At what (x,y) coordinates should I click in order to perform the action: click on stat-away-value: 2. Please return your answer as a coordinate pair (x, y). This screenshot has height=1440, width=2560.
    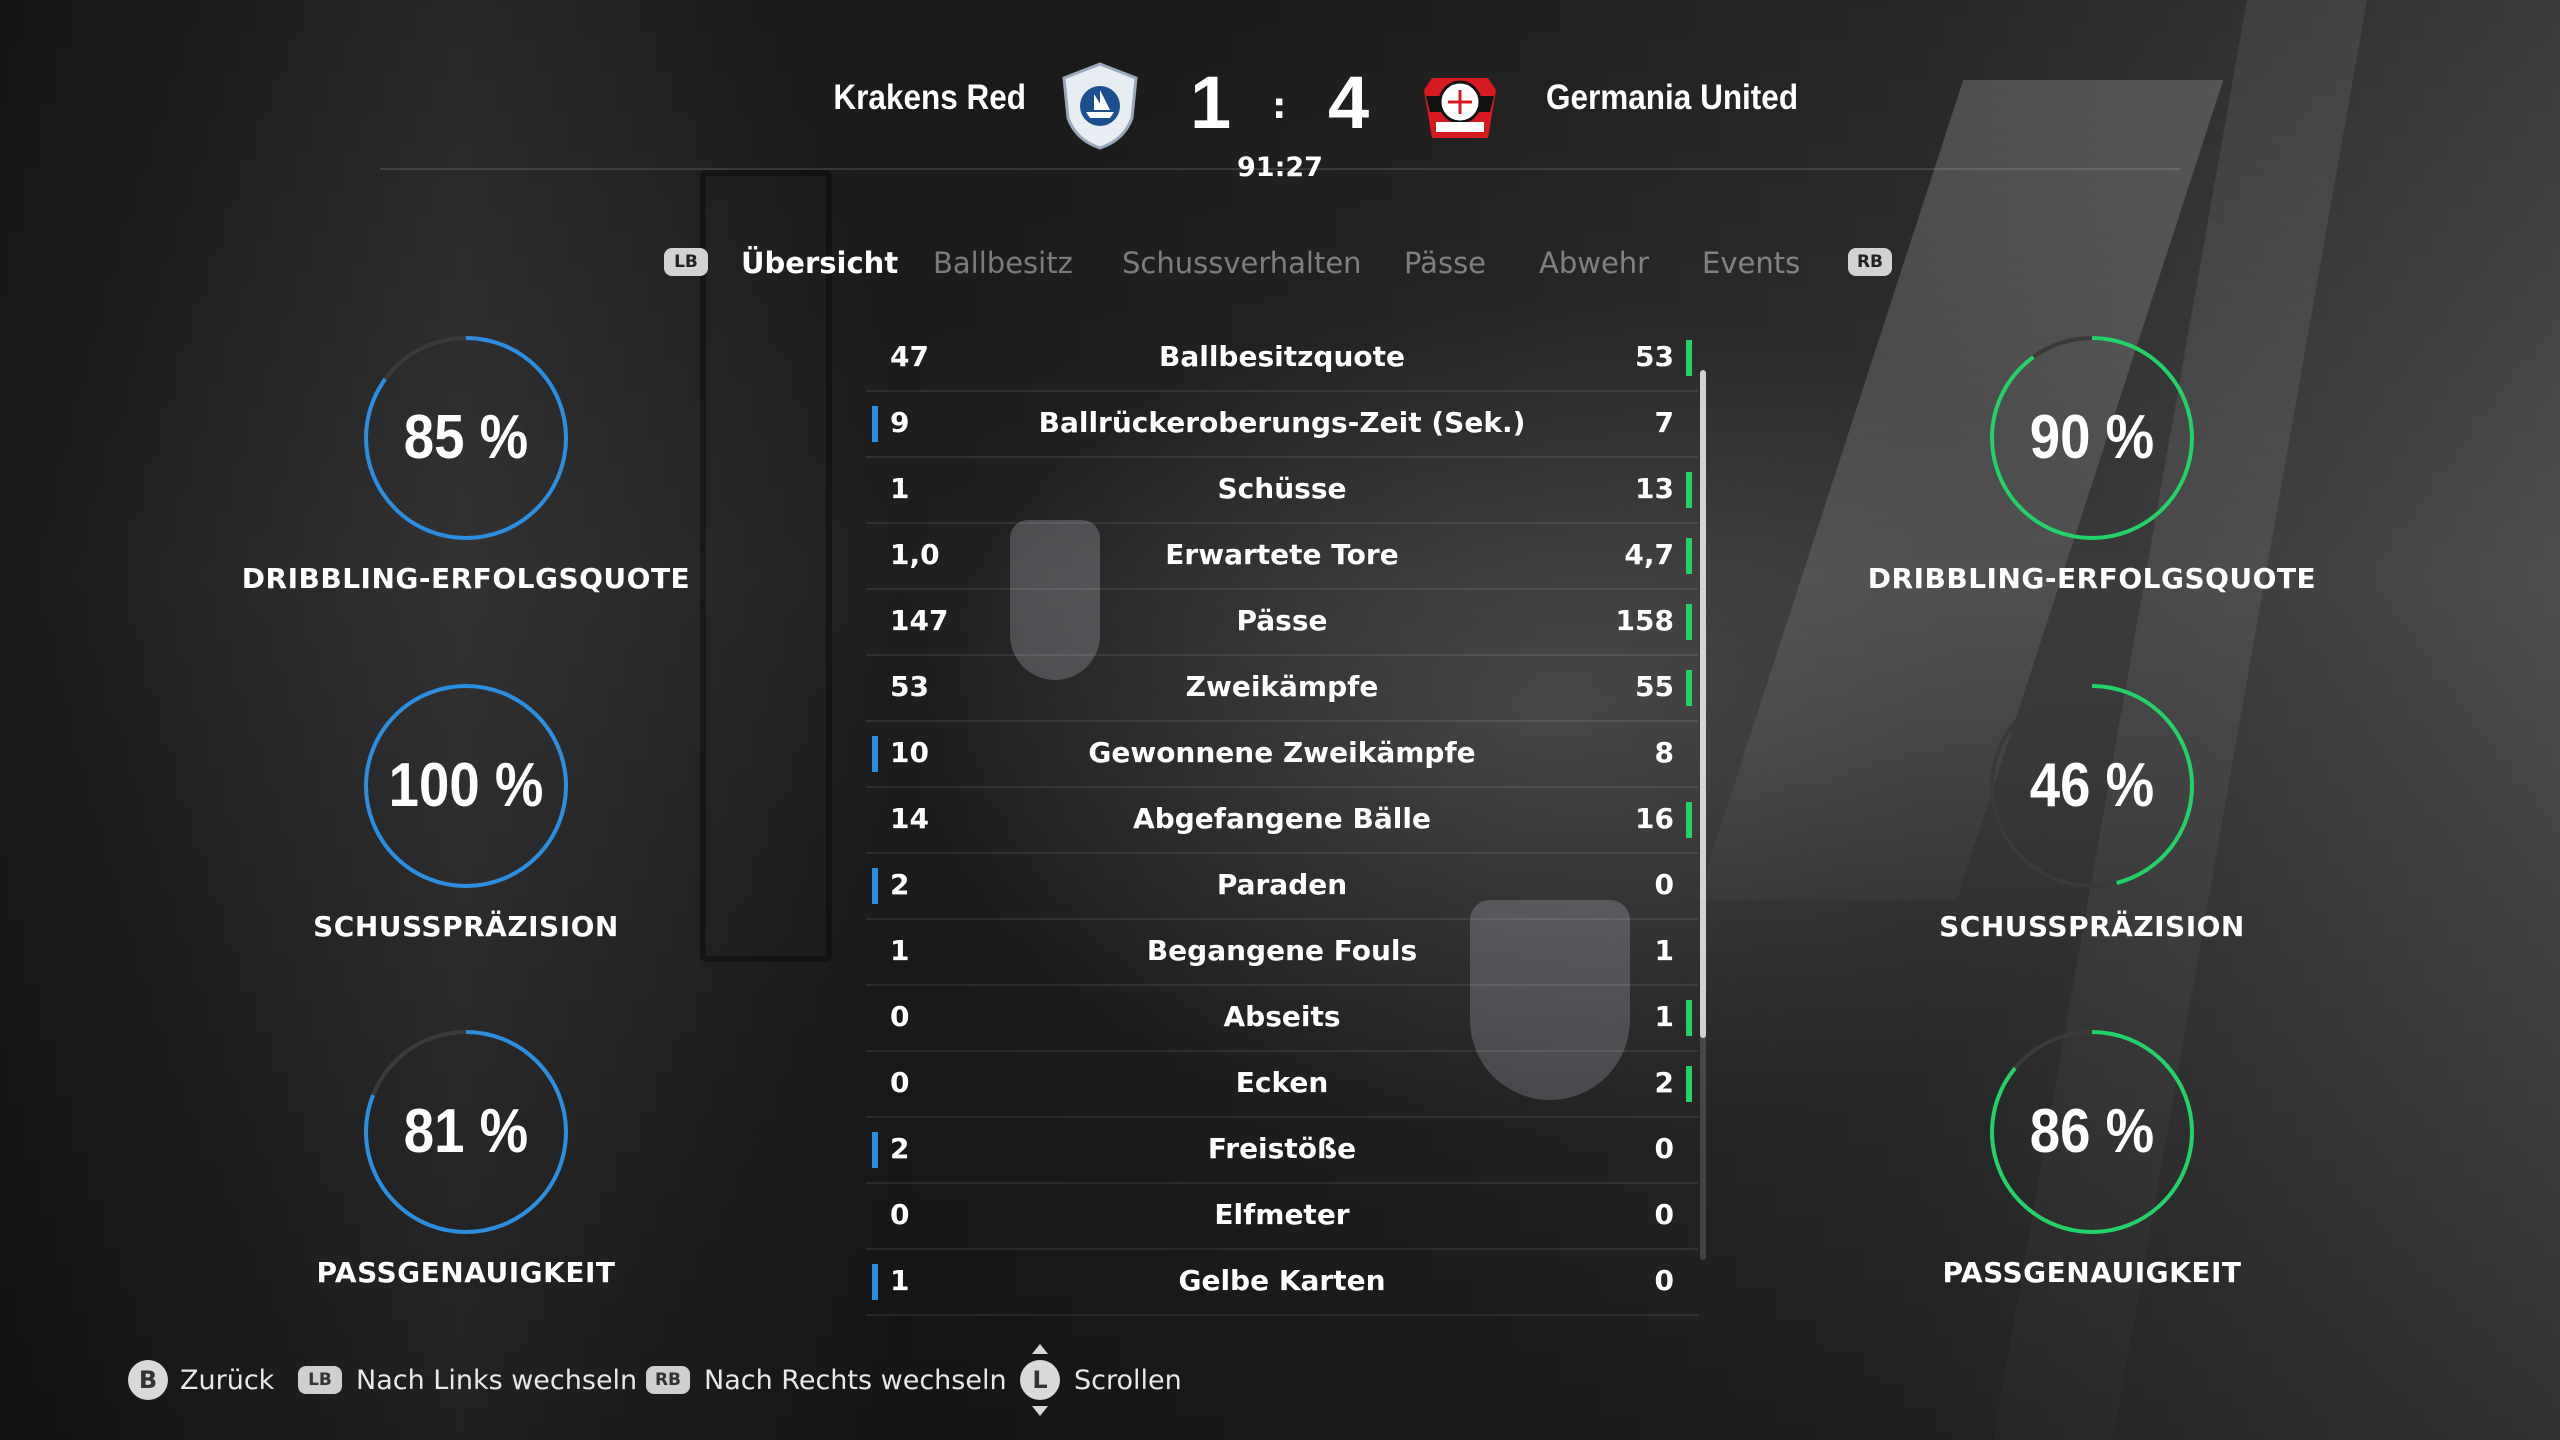
    Looking at the image, I should click on (1664, 1082).